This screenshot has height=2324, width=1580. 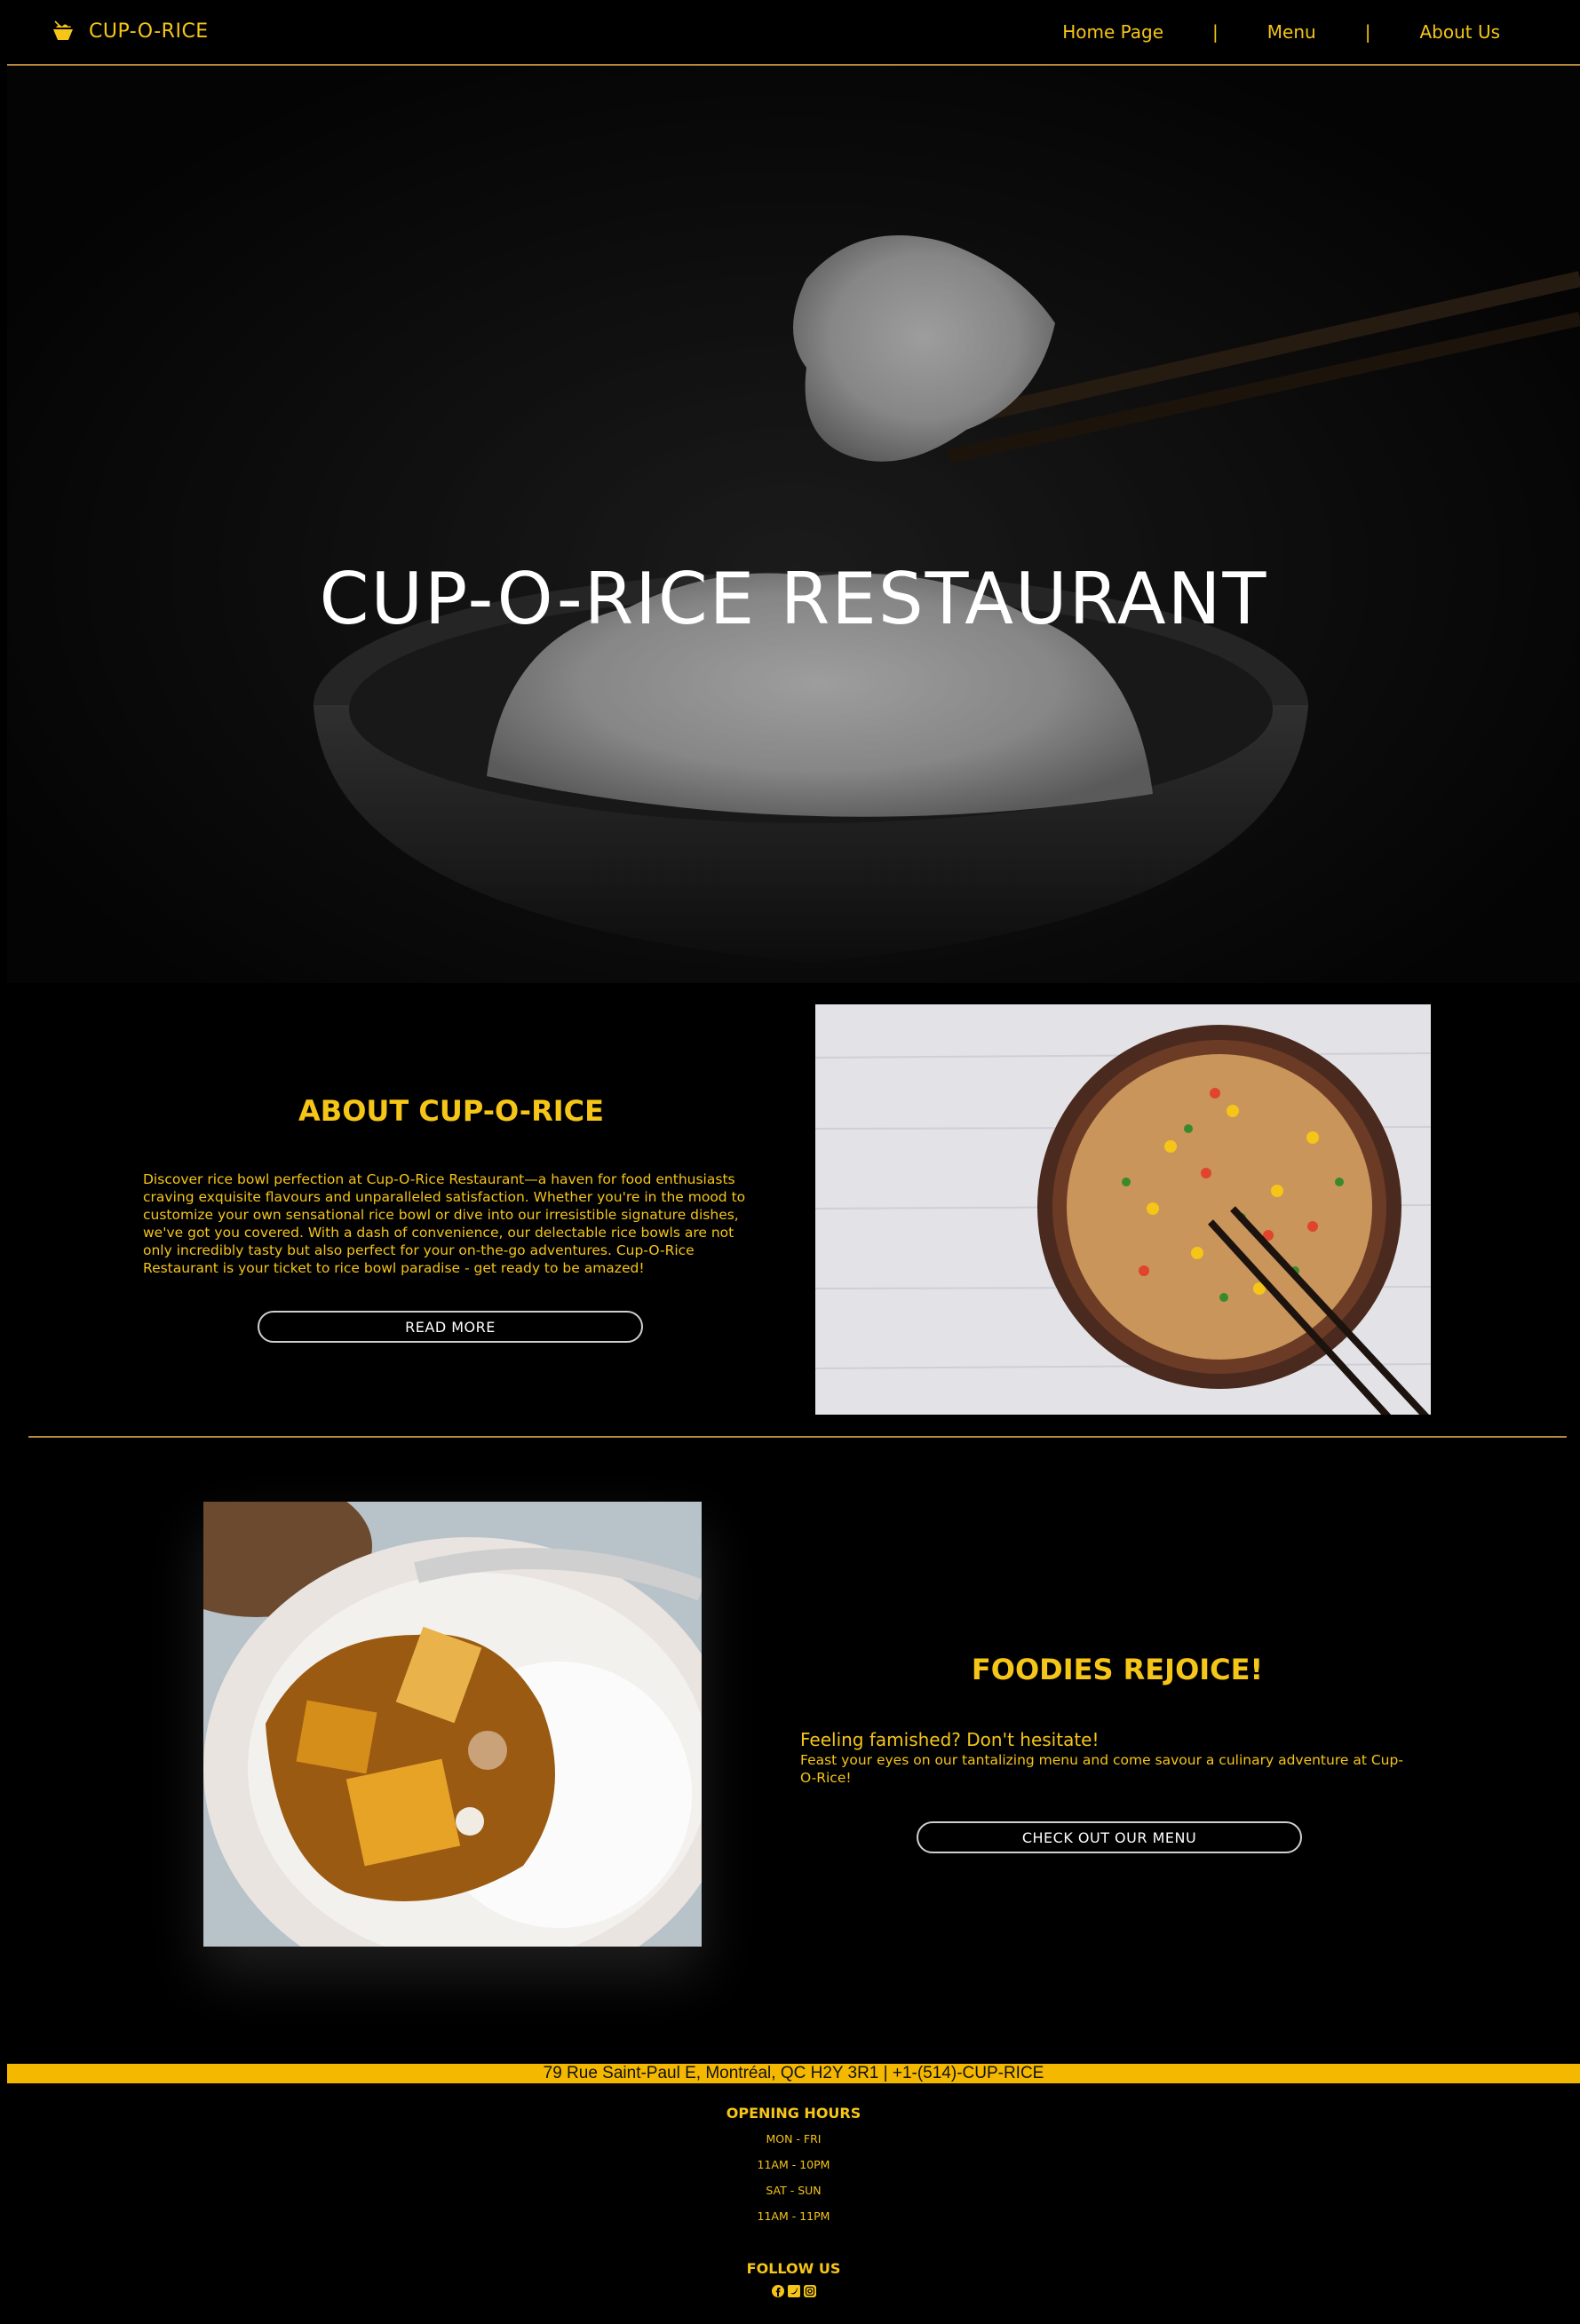 What do you see at coordinates (1109, 1837) in the screenshot?
I see `check-menu-button: CHECK OUT OUR MENU` at bounding box center [1109, 1837].